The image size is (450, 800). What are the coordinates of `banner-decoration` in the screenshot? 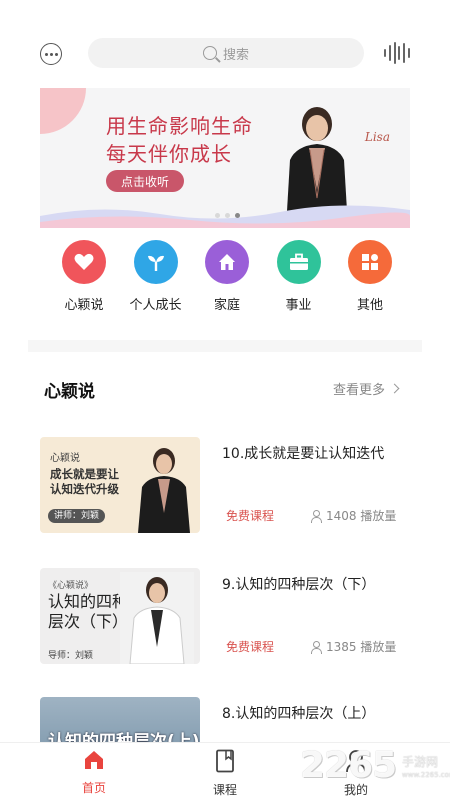 It's located at (63, 111).